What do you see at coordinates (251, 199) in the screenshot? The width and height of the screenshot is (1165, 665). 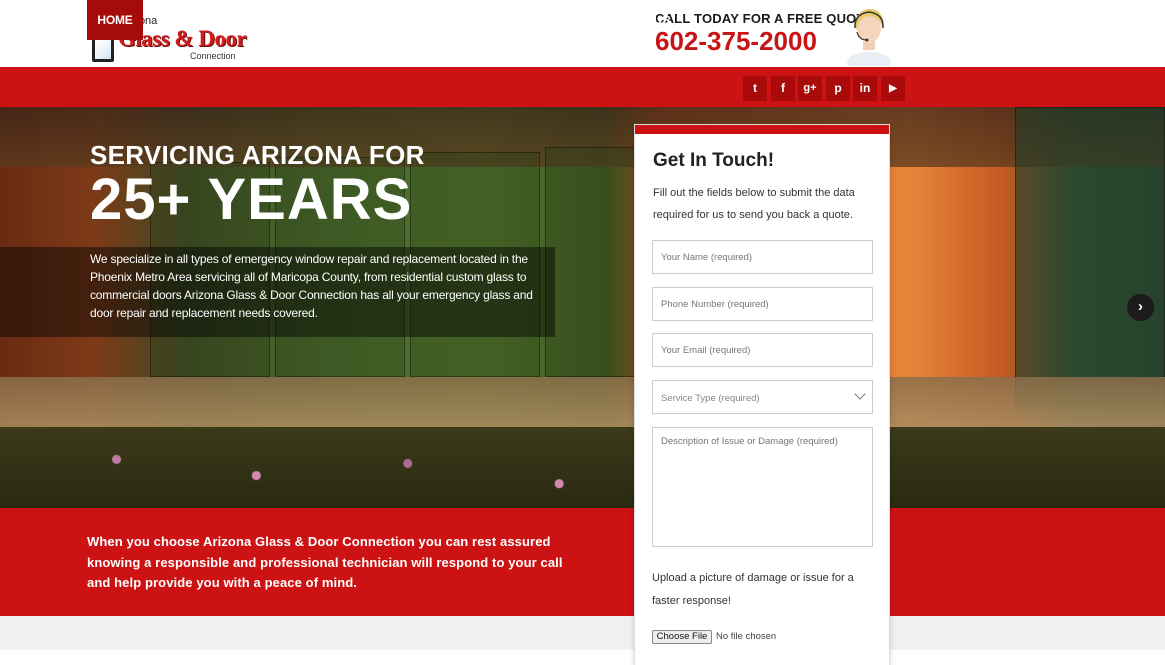 I see `hero-heading-large: 25+ YEARS` at bounding box center [251, 199].